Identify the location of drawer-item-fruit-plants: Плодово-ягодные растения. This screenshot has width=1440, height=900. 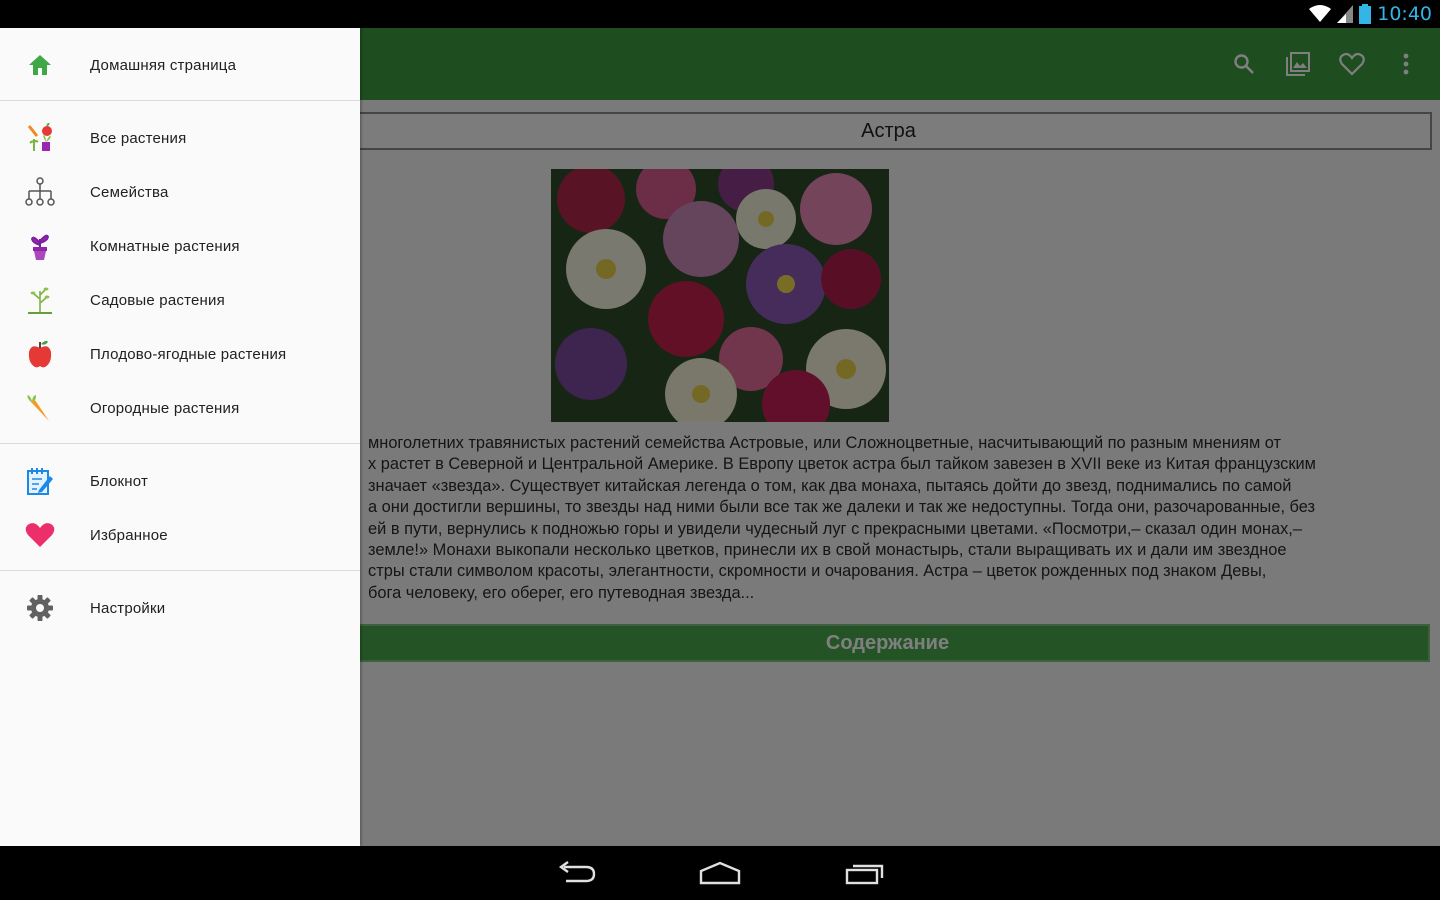
(180, 354).